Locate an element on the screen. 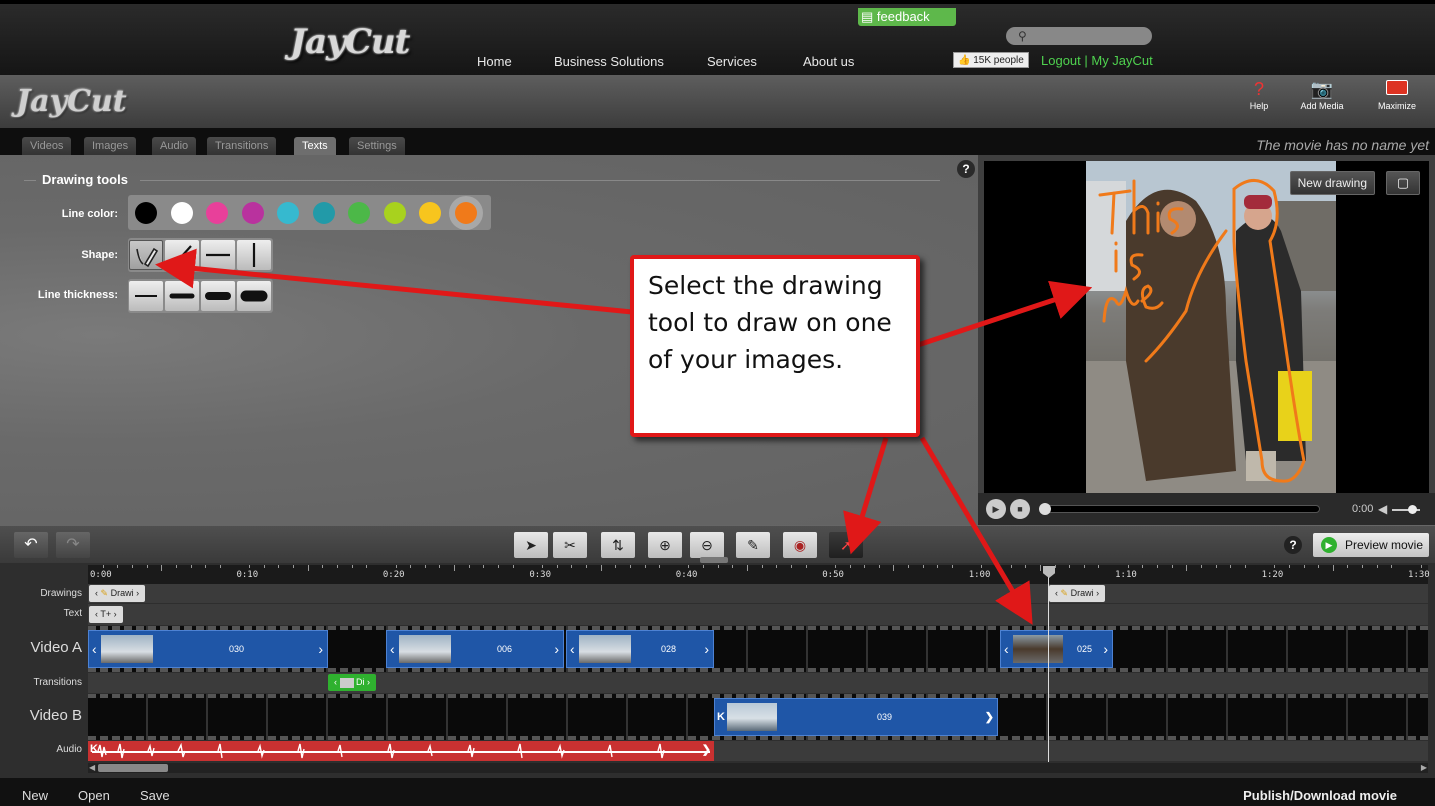  video-clip: ‹ 006 › is located at coordinates (475, 649).